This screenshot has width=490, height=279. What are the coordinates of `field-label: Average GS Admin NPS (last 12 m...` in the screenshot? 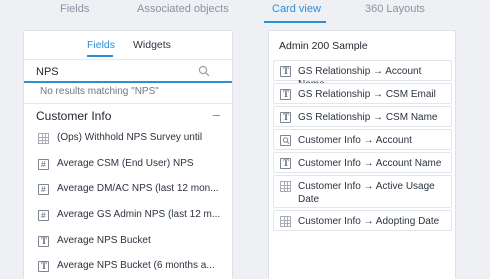 It's located at (139, 215).